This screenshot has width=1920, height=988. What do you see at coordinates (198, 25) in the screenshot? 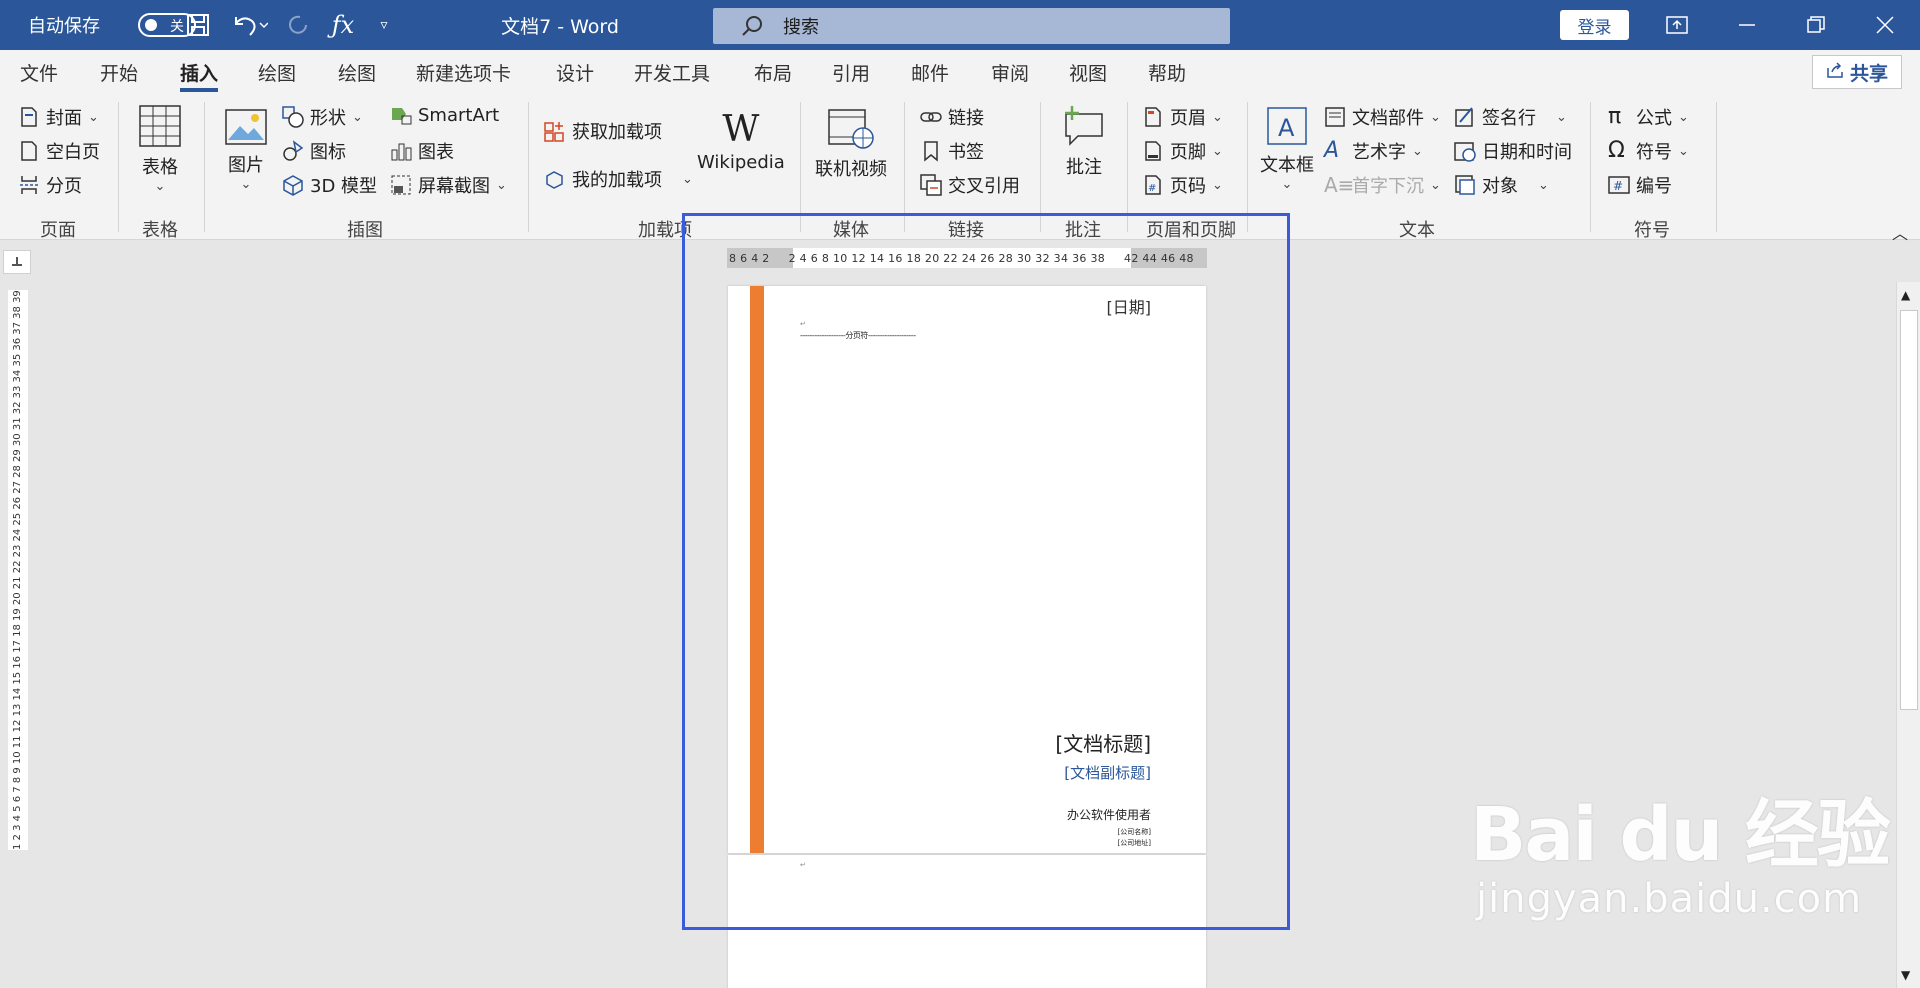
I see `save-icon` at bounding box center [198, 25].